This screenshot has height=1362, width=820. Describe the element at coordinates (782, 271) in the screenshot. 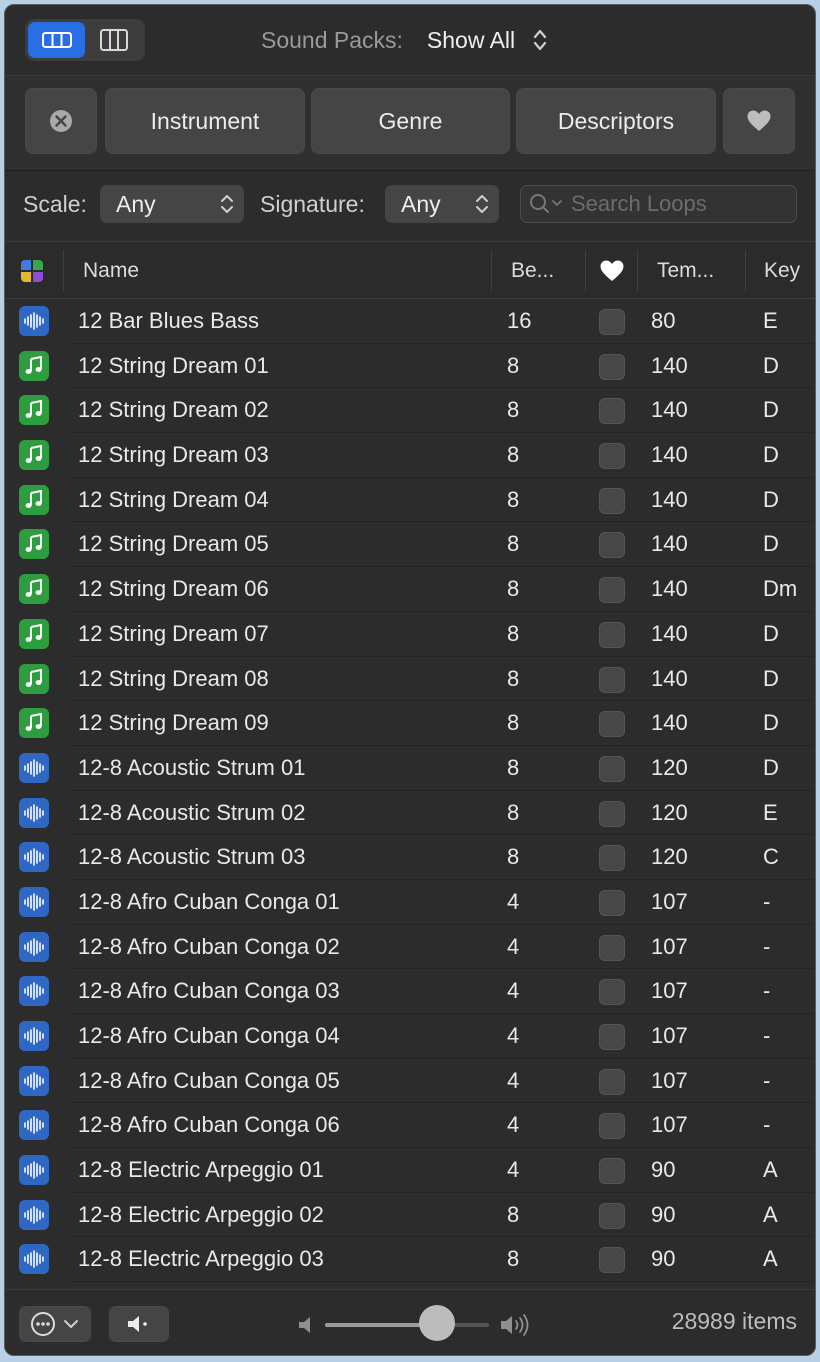

I see `key-column-header: Key` at that location.